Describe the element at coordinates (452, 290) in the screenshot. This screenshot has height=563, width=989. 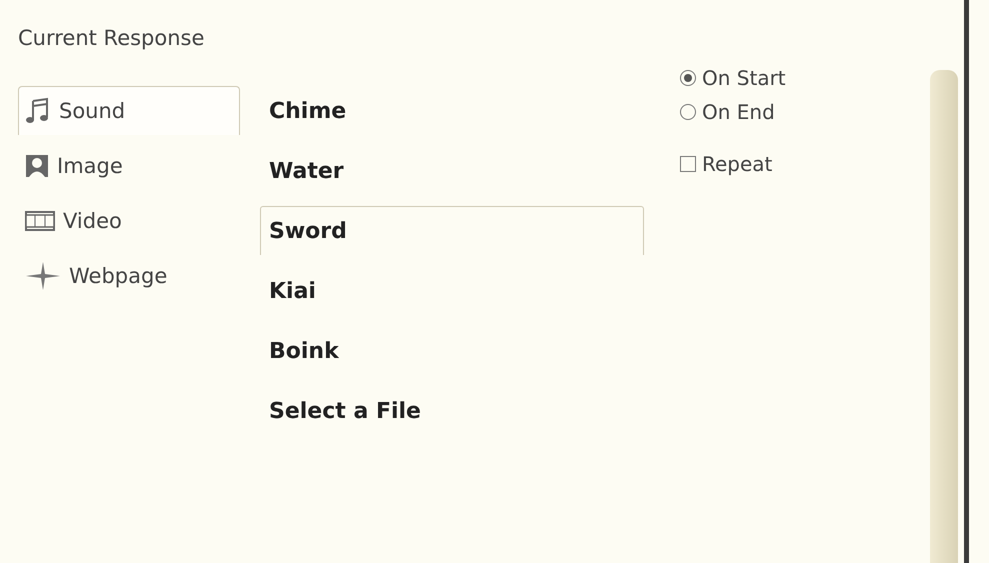
I see `sound-item: Kiai` at that location.